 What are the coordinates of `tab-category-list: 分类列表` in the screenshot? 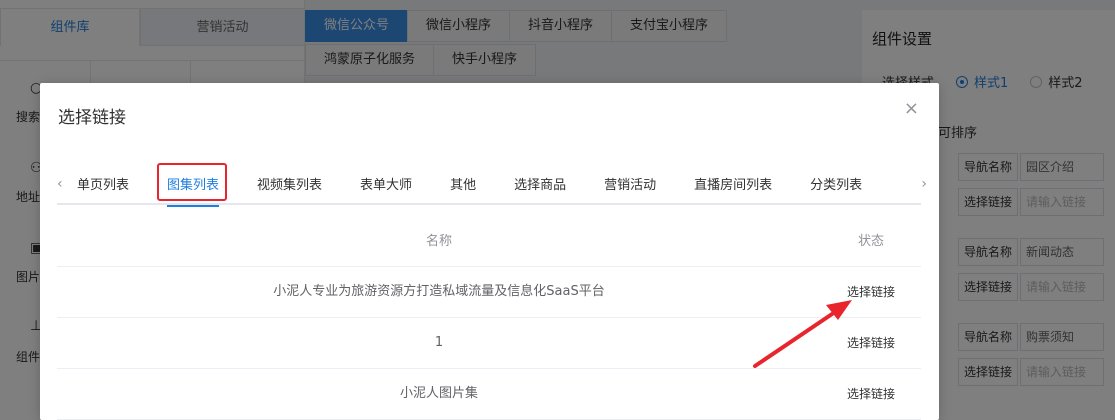 It's located at (836, 186).